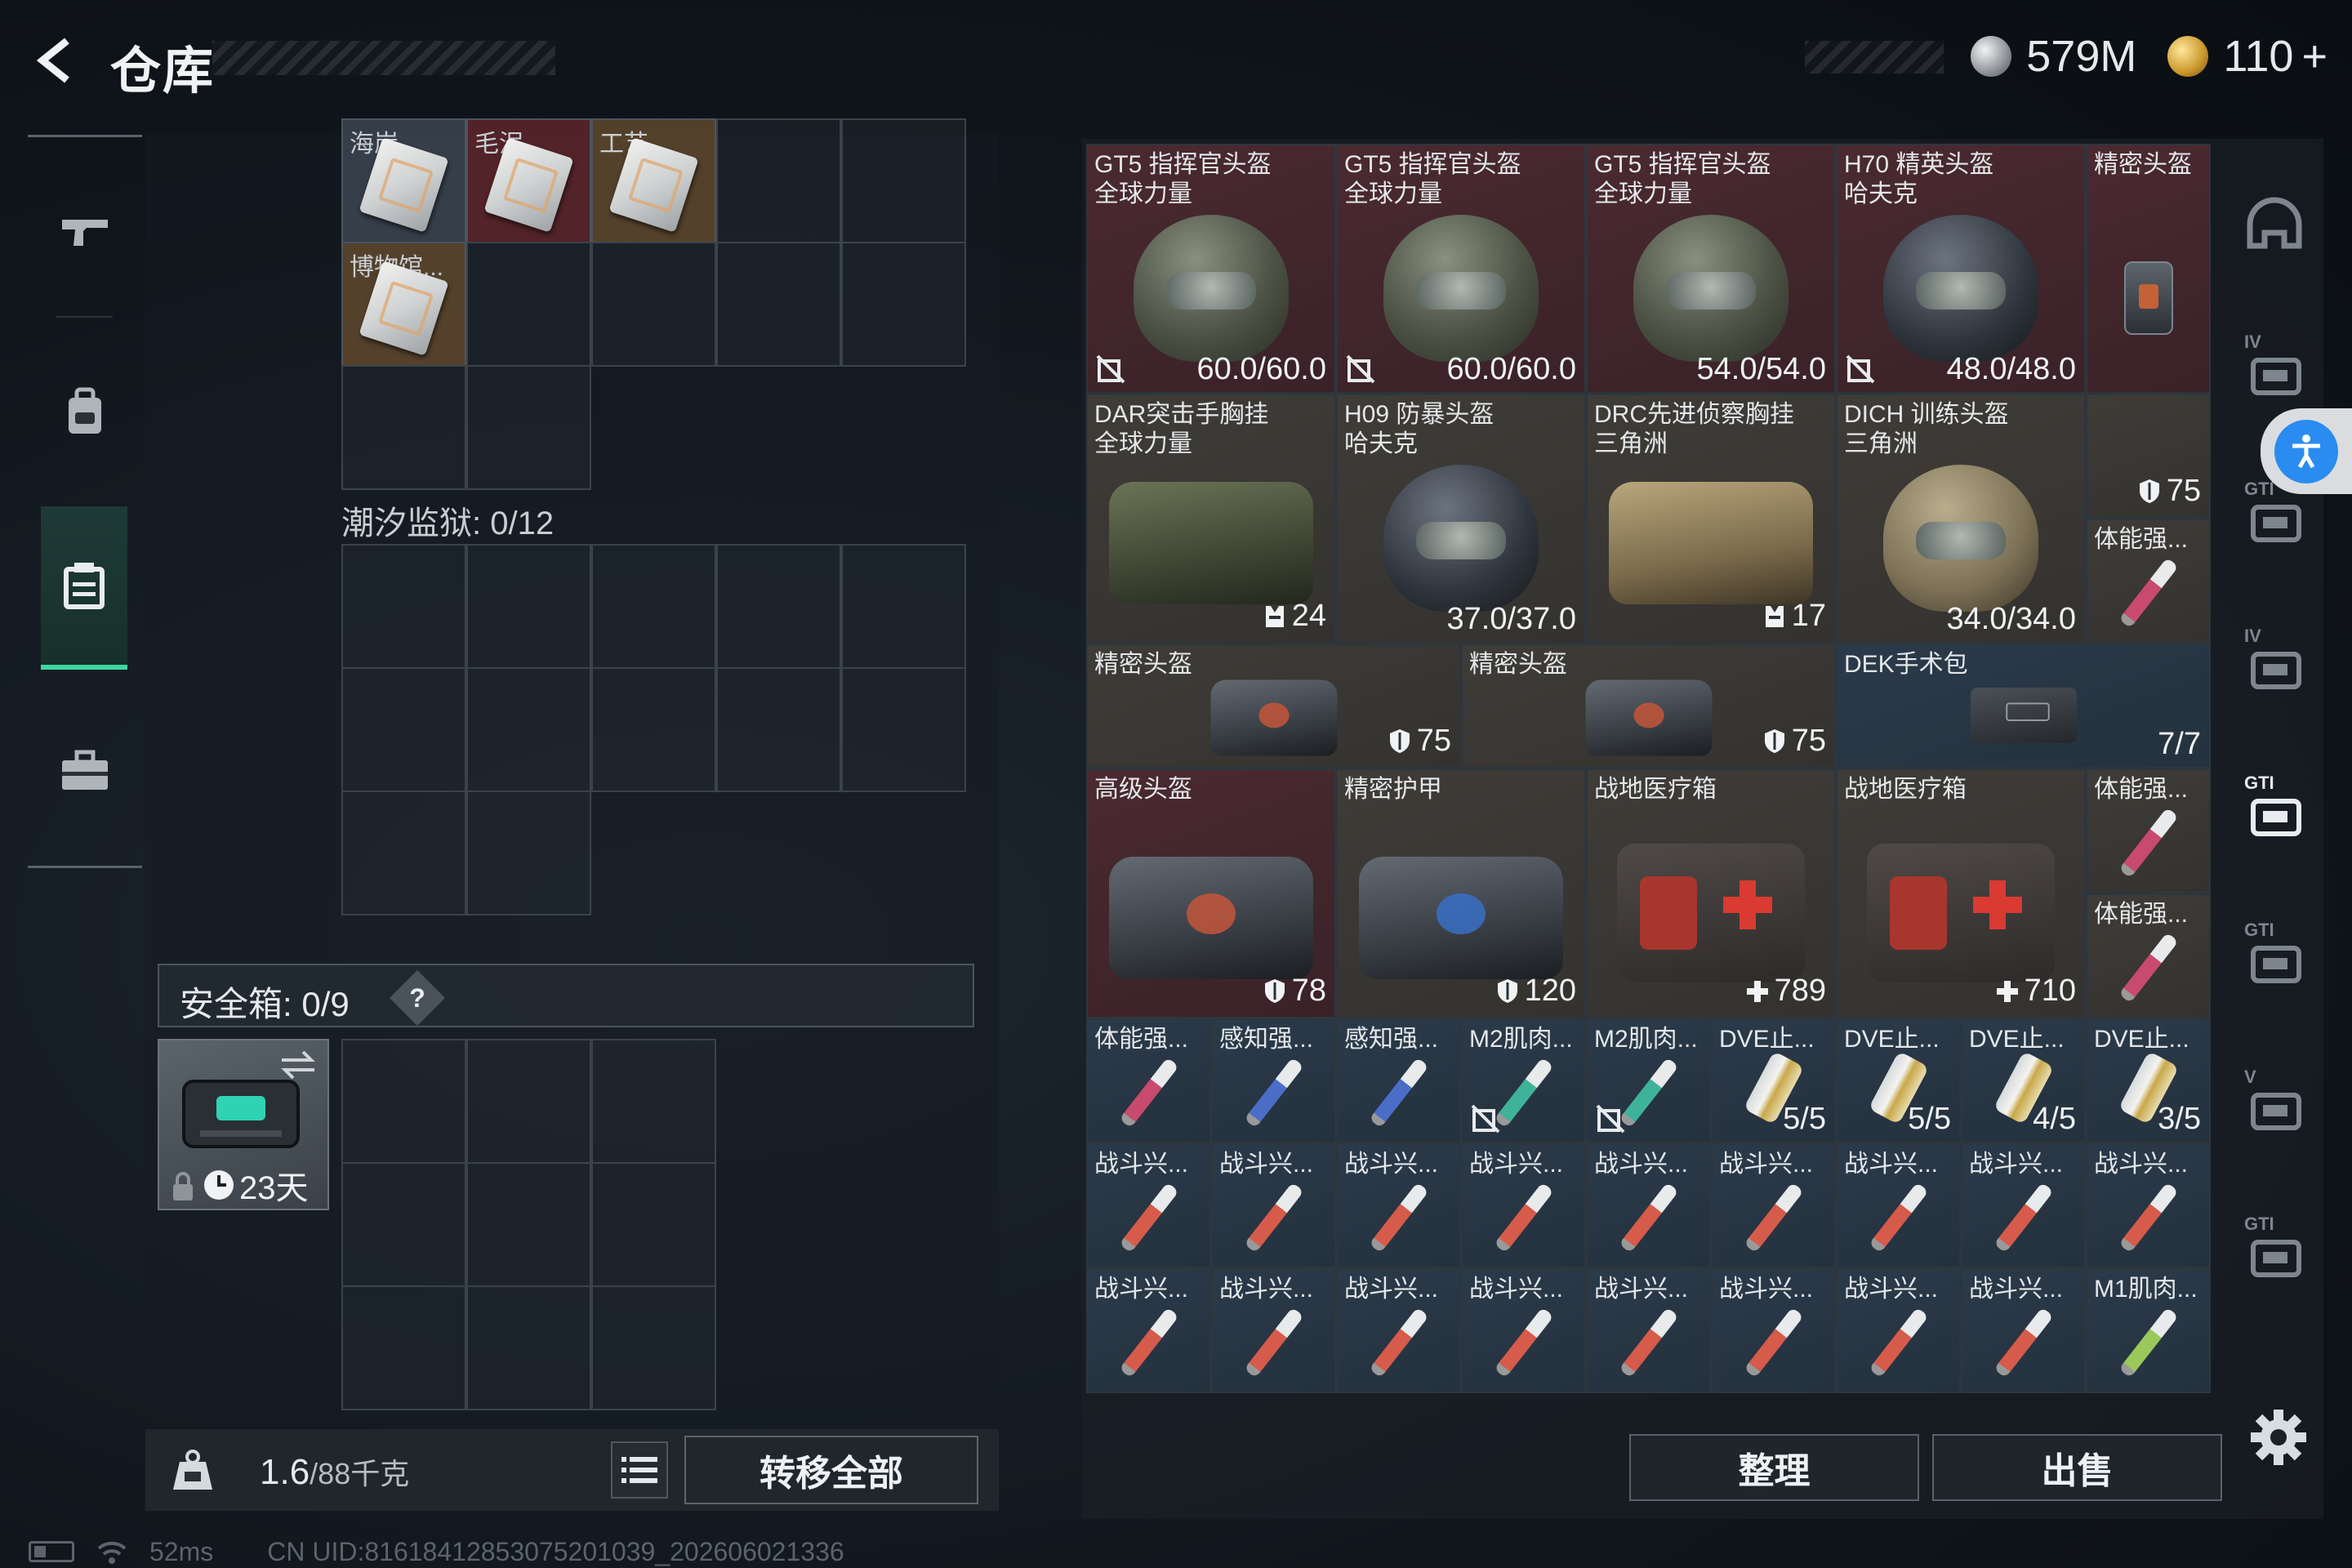 Image resolution: width=2352 pixels, height=1568 pixels. Describe the element at coordinates (1961, 893) in the screenshot. I see `inventory-item: 战地医疗箱 710` at that location.